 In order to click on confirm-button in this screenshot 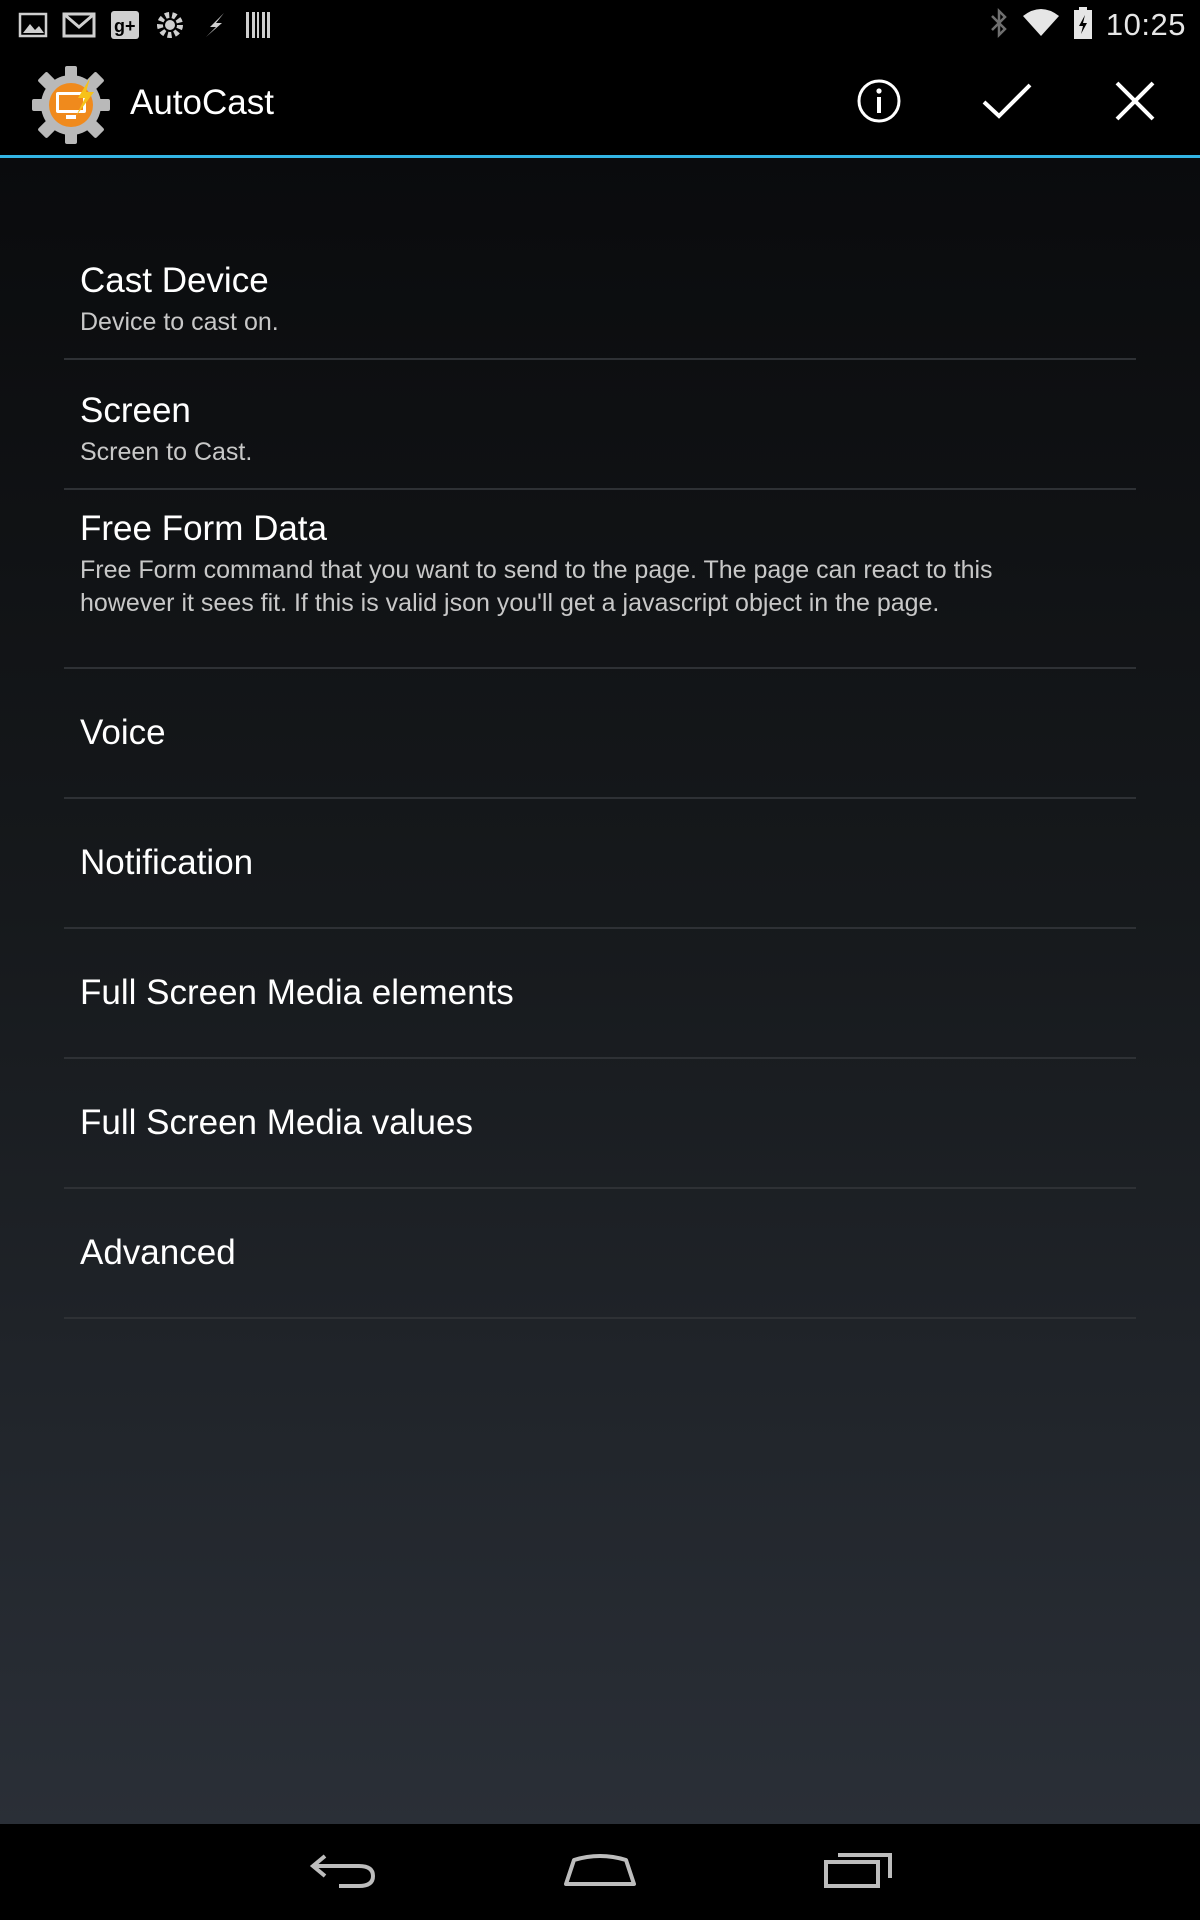, I will do `click(1007, 103)`.